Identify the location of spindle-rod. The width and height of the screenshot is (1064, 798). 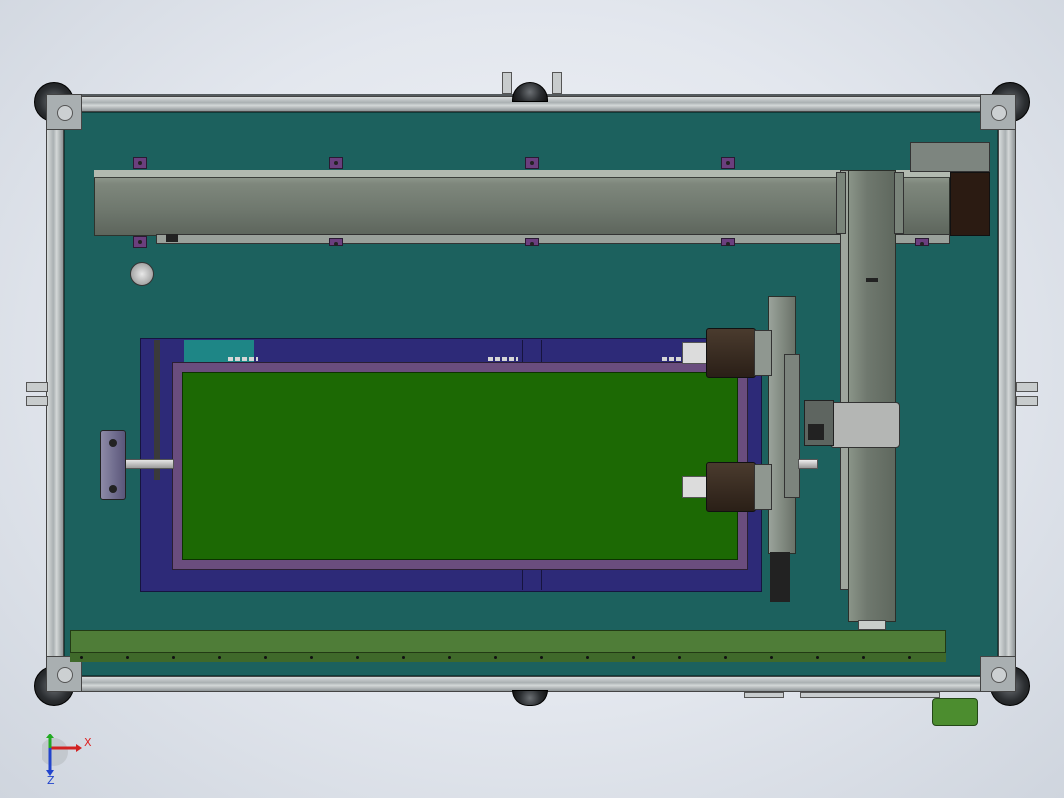
(148, 464).